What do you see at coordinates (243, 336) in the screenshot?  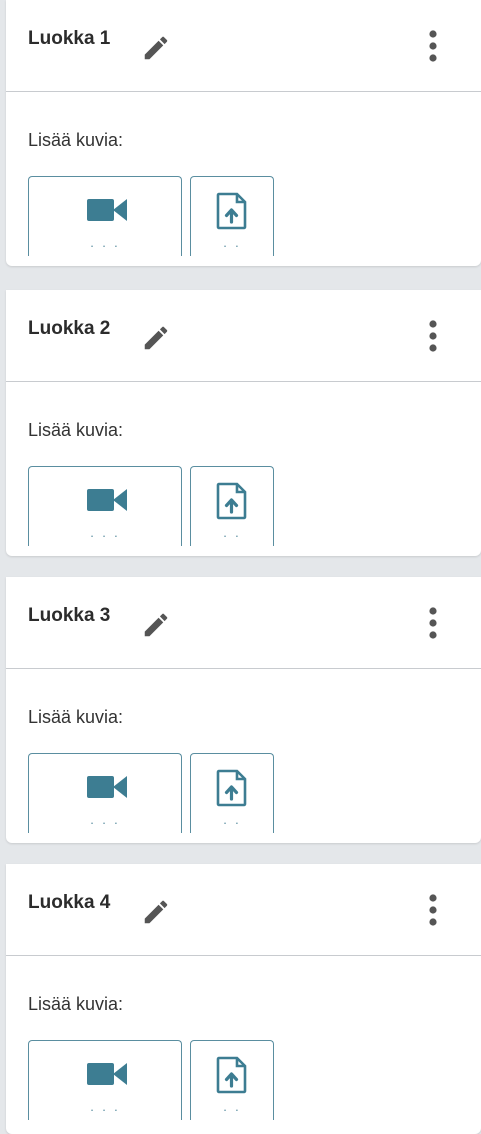 I see `card-header: Luokka 2` at bounding box center [243, 336].